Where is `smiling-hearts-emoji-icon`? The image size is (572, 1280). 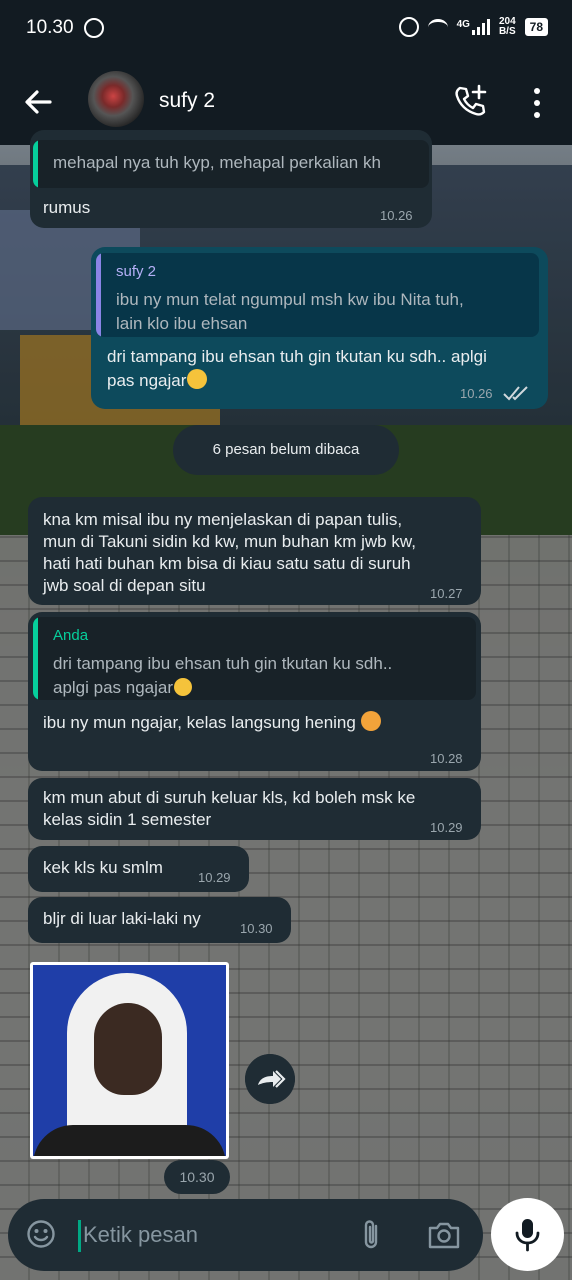
smiling-hearts-emoji-icon is located at coordinates (370, 721).